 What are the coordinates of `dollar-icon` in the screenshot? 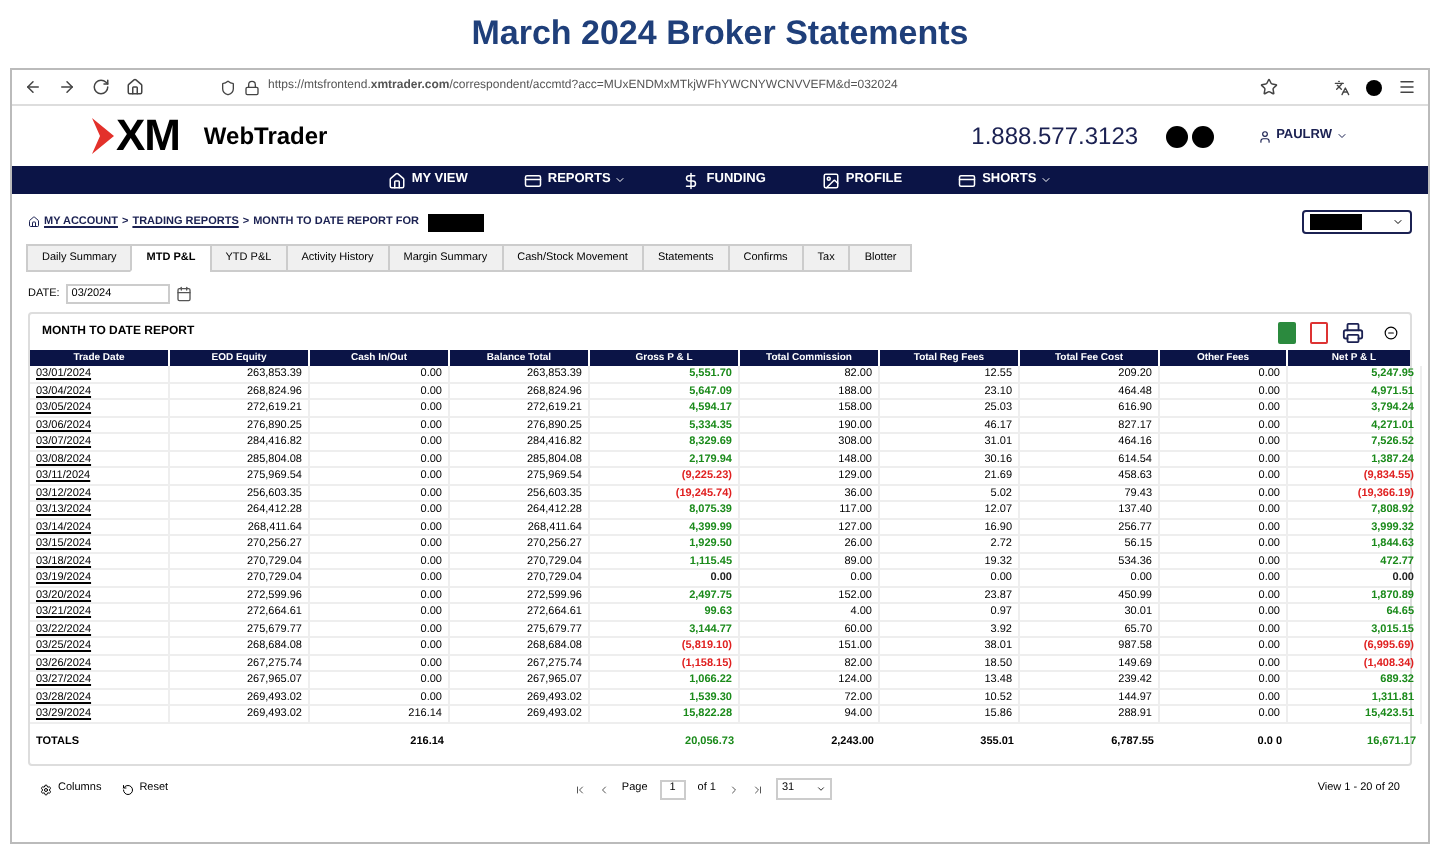 It's located at (691, 180).